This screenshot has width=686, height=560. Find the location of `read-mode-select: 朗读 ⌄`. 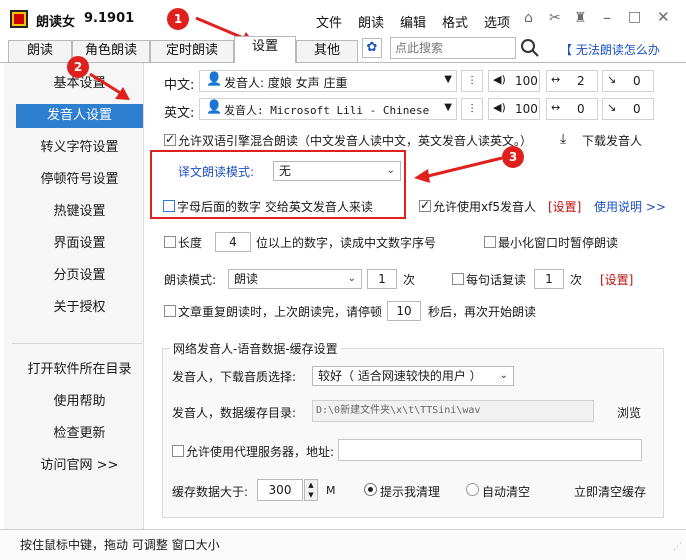

read-mode-select: 朗读 ⌄ is located at coordinates (295, 279).